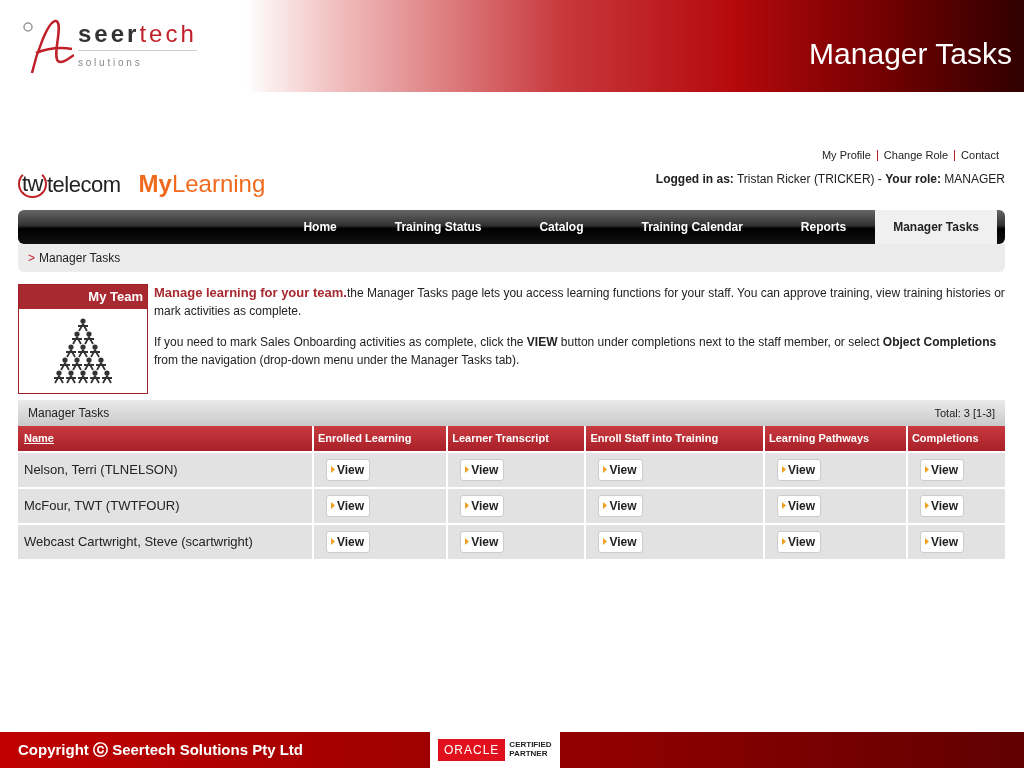 This screenshot has width=1024, height=768. I want to click on table-title: Manager Tasks, so click(69, 413).